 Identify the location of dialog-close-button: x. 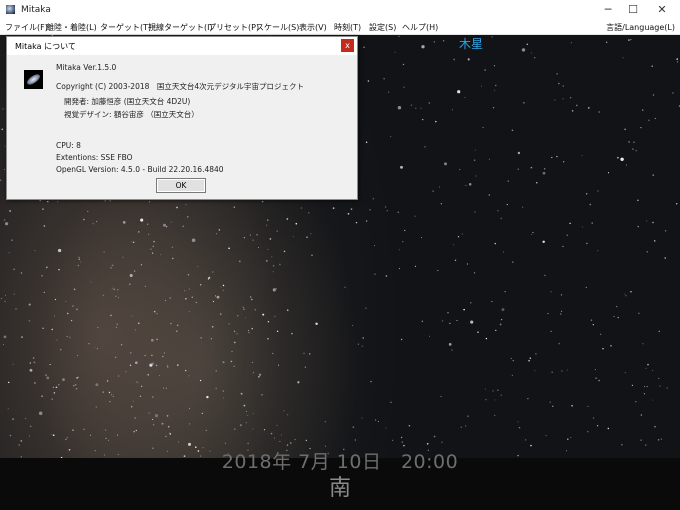
(347, 45).